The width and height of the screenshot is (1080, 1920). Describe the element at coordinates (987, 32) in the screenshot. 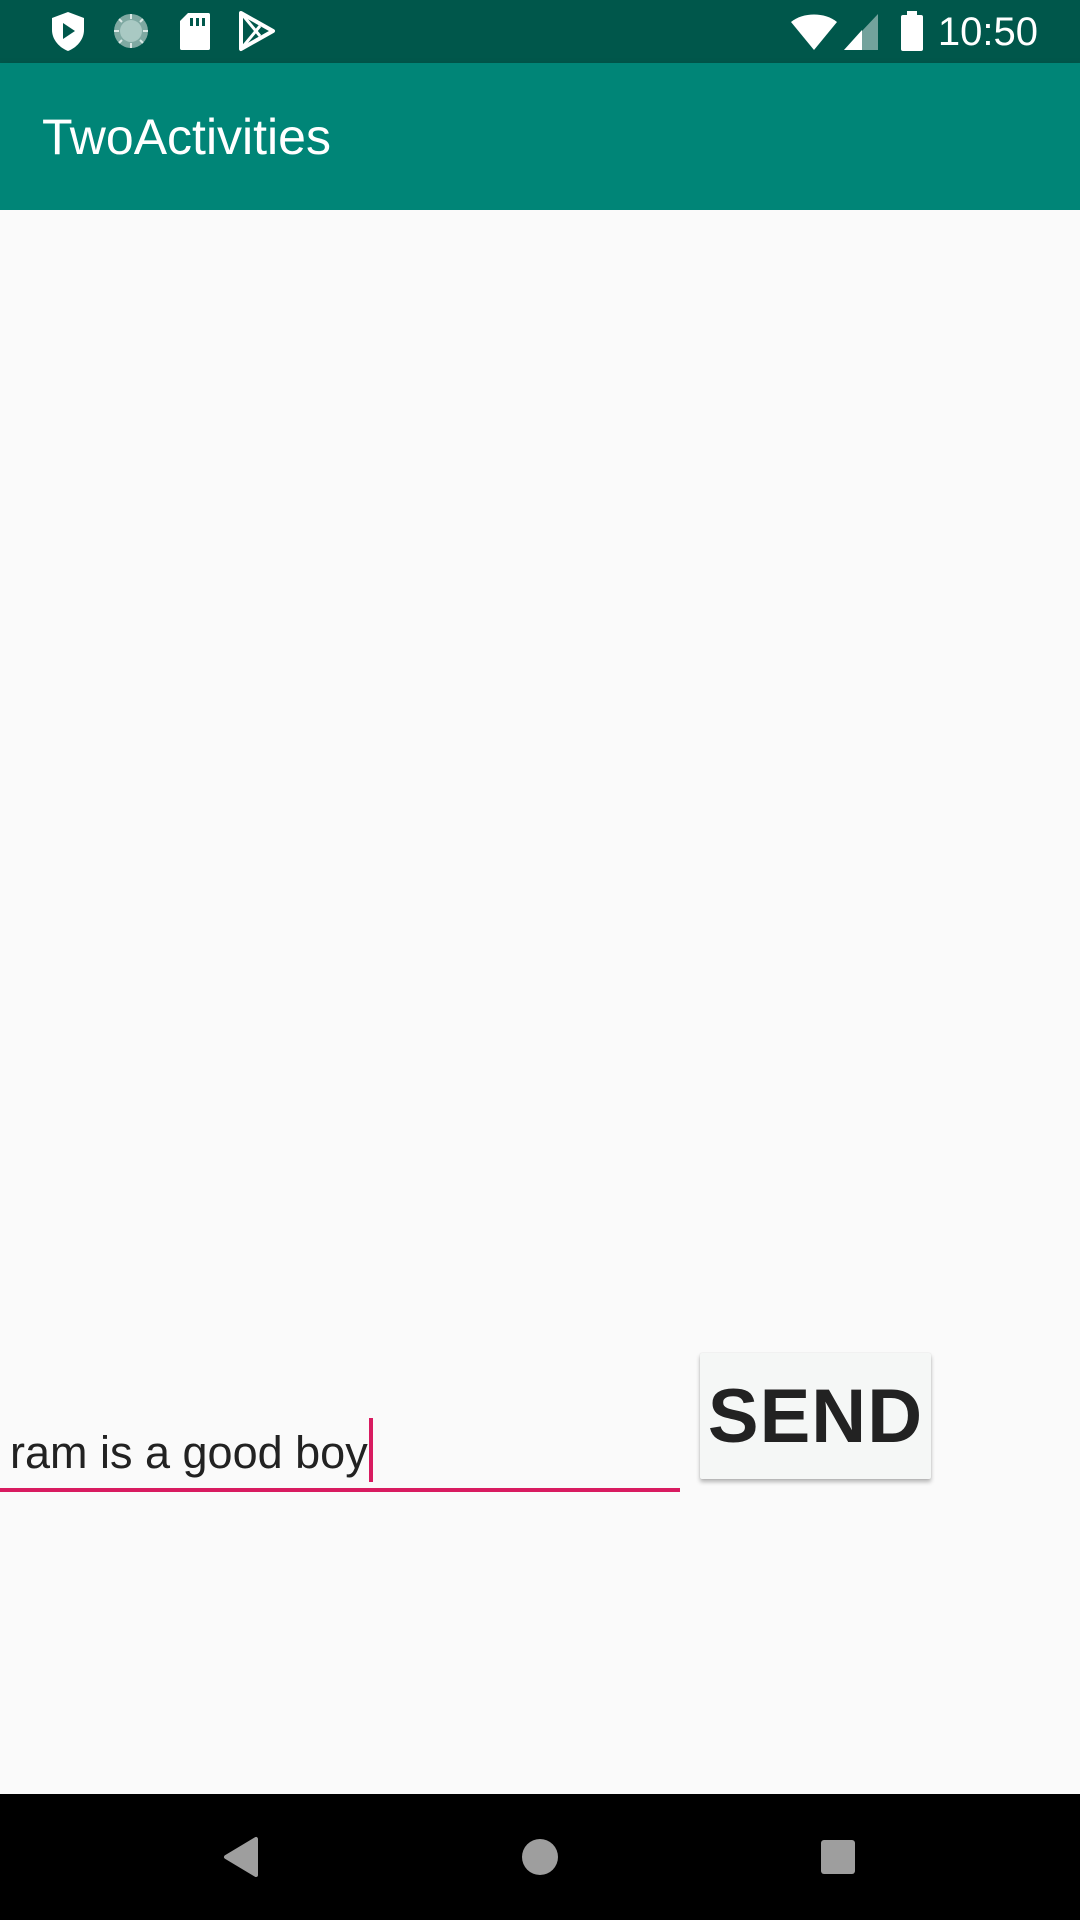

I see `status-time: 10:50` at that location.